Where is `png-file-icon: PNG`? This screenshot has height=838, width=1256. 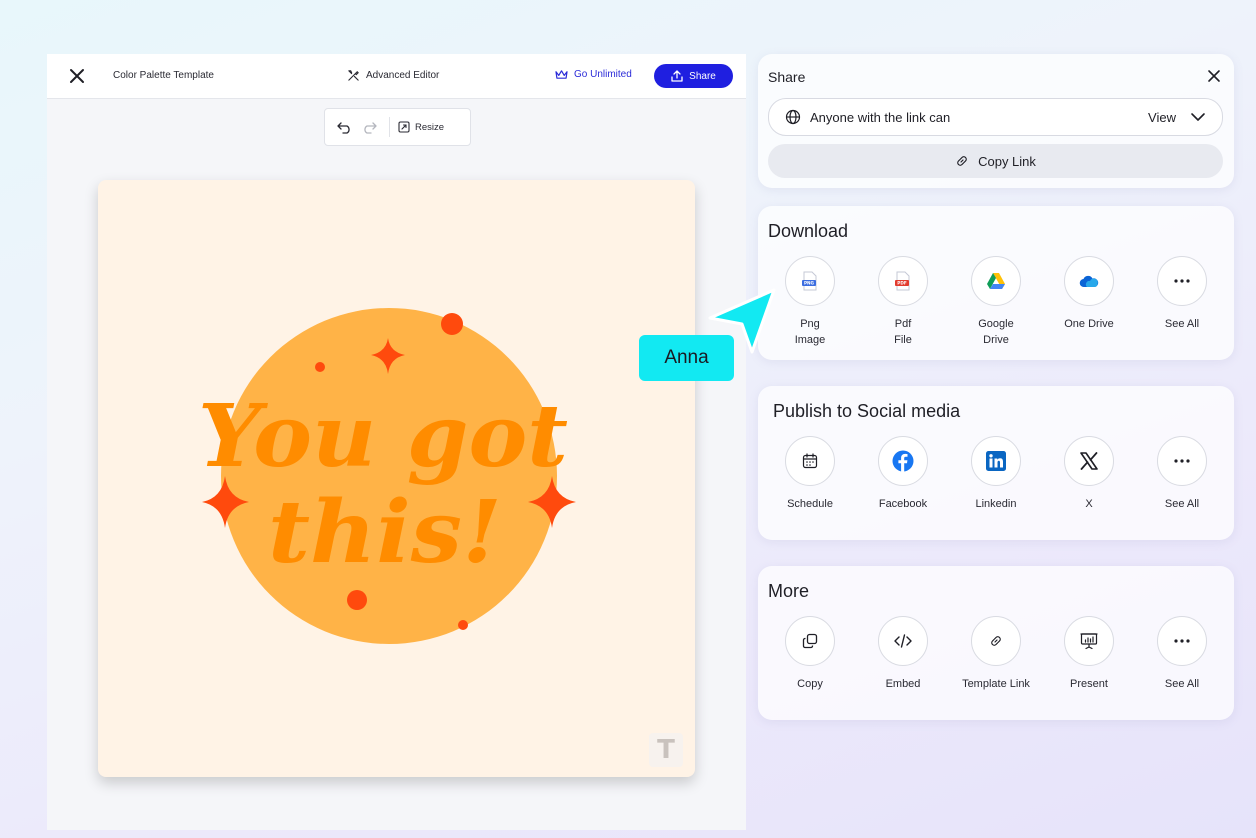
png-file-icon: PNG is located at coordinates (809, 281).